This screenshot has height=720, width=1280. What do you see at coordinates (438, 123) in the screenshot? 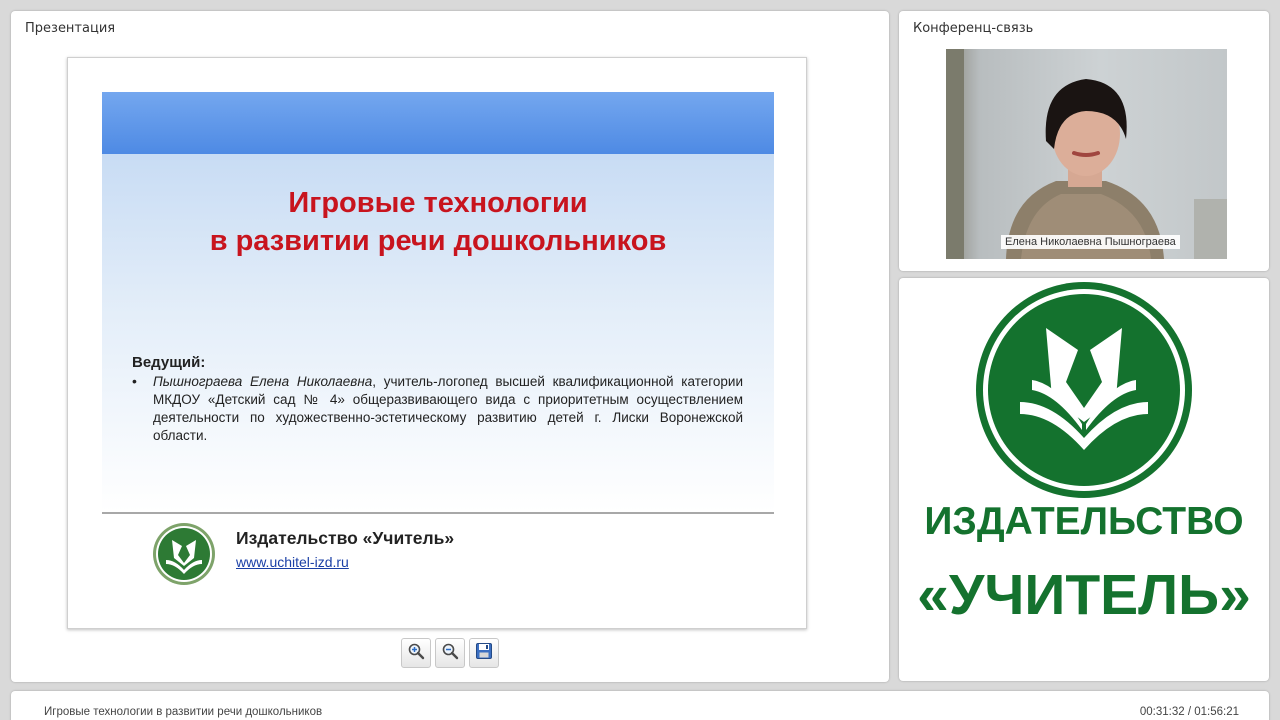
I see `slide-header-band` at bounding box center [438, 123].